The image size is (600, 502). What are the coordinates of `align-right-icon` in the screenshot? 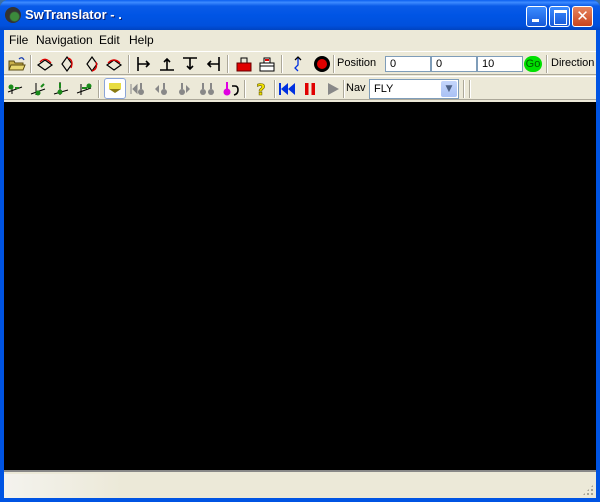 It's located at (213, 64).